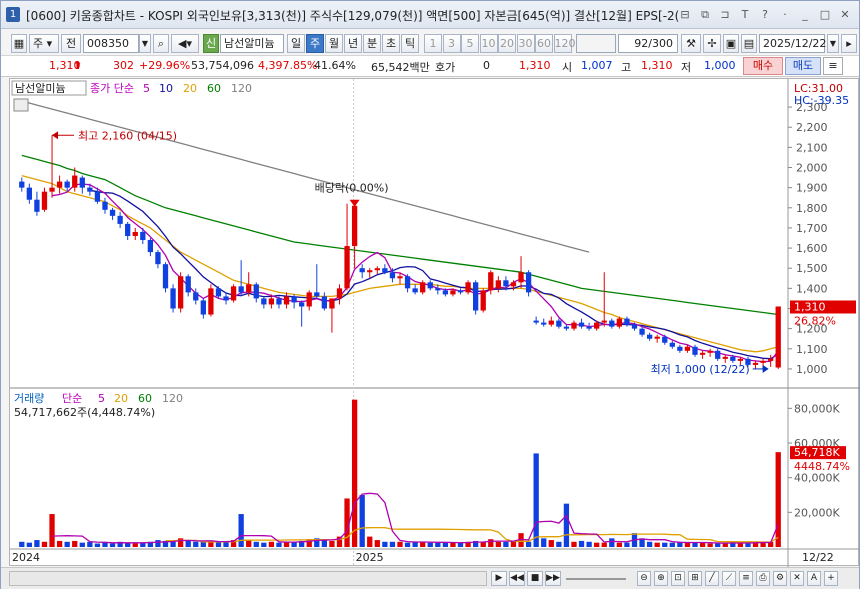  Describe the element at coordinates (334, 43) in the screenshot. I see `period-tab-2: 월` at that location.